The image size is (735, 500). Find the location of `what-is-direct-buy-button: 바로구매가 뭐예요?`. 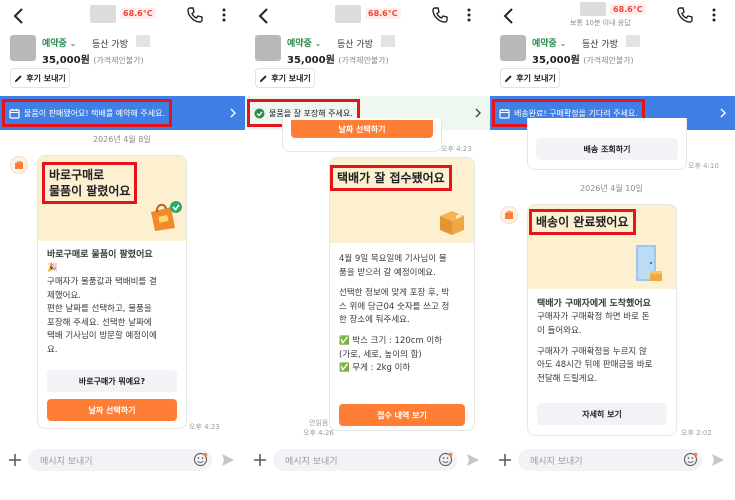

what-is-direct-buy-button: 바로구매가 뭐예요? is located at coordinates (112, 381).